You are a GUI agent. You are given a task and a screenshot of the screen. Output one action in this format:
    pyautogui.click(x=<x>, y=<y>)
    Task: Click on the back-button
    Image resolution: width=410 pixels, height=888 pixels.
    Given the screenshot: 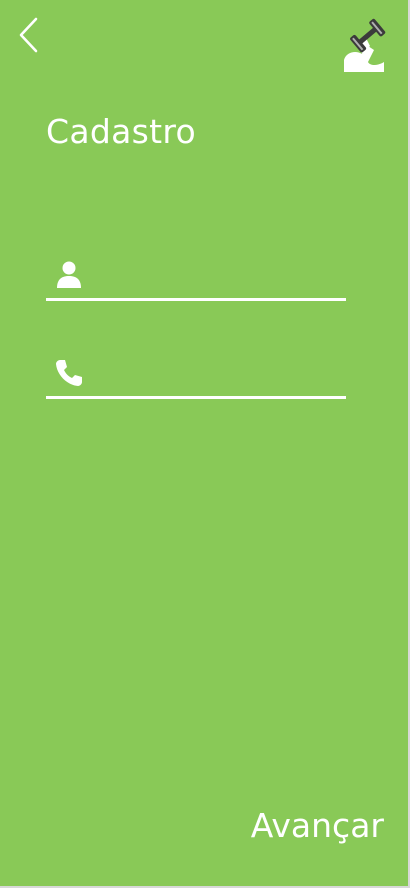 What is the action you would take?
    pyautogui.click(x=30, y=35)
    